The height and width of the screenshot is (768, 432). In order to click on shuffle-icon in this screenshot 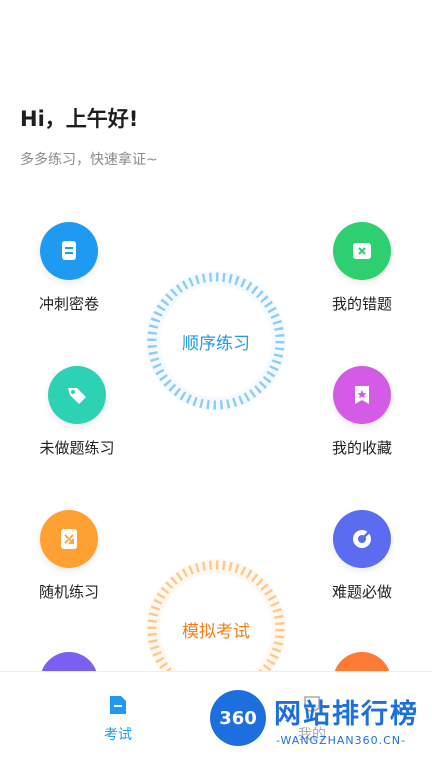, I will do `click(69, 539)`.